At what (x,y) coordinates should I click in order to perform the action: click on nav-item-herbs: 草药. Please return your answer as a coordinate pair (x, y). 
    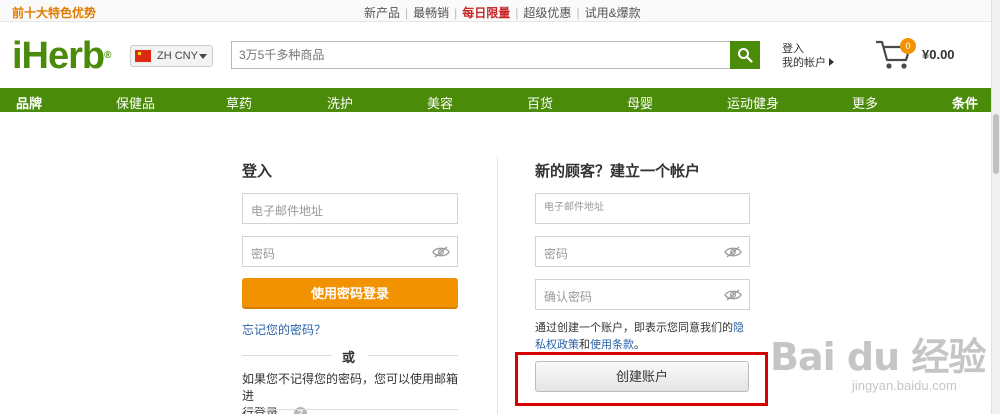
    Looking at the image, I should click on (239, 102).